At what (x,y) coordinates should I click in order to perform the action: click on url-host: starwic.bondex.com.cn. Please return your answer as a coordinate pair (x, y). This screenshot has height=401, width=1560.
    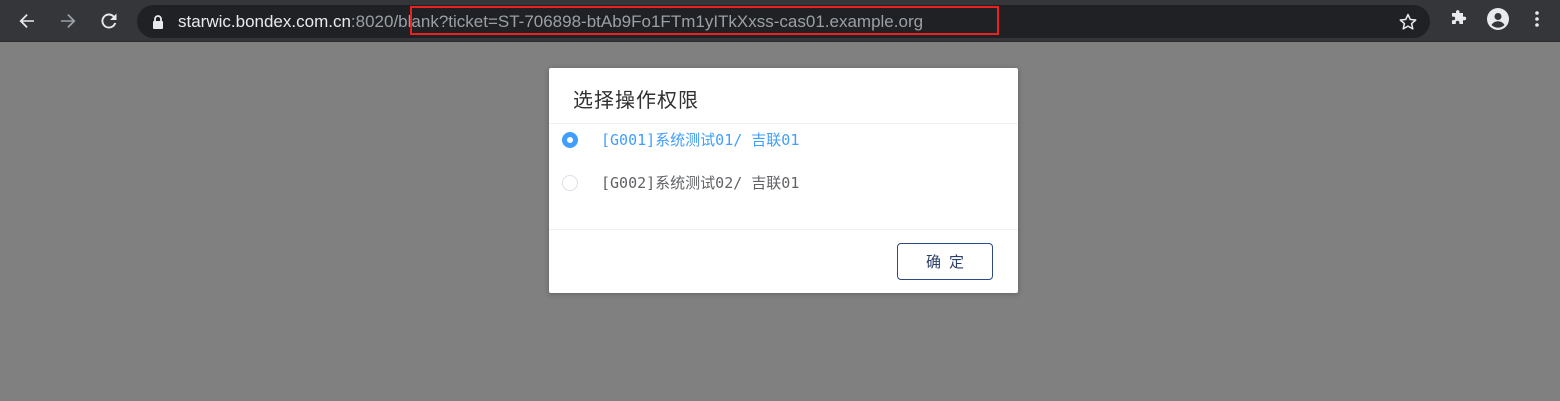
    Looking at the image, I should click on (264, 21).